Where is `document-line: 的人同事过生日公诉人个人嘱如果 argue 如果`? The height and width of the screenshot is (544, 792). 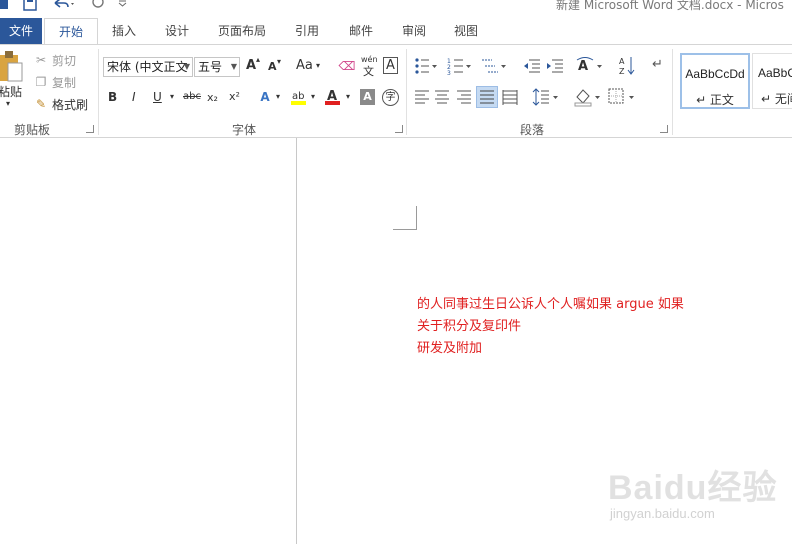 document-line: 的人同事过生日公诉人个人嘱如果 argue 如果 is located at coordinates (550, 302).